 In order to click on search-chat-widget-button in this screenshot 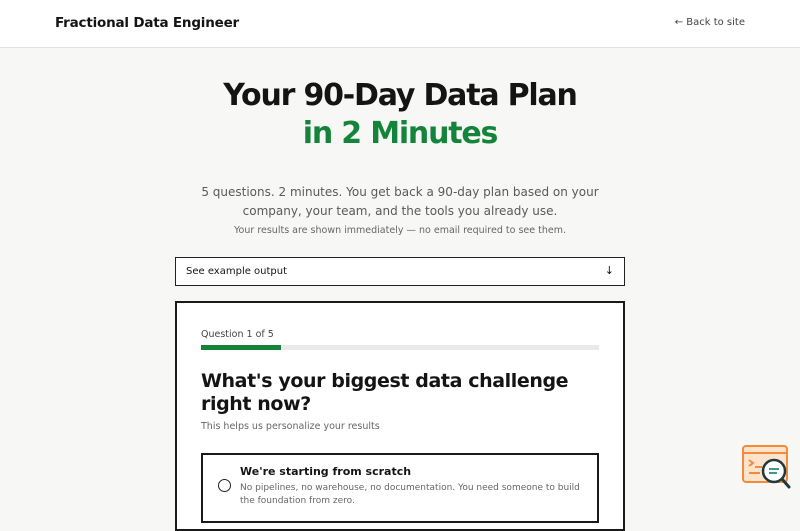, I will do `click(766, 467)`.